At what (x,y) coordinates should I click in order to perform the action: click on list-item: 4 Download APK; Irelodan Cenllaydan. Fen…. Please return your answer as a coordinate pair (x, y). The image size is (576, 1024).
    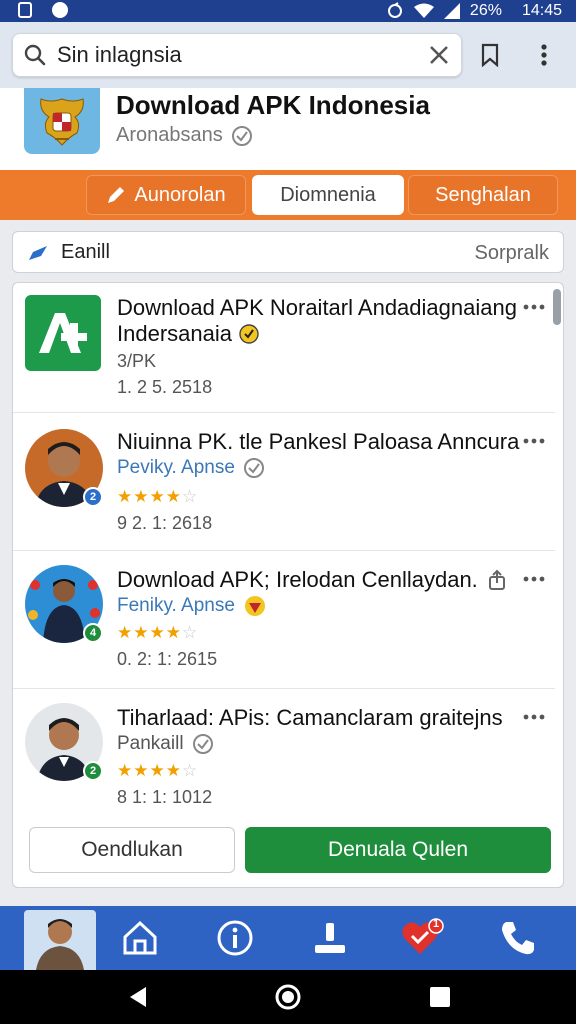
    Looking at the image, I should click on (284, 620).